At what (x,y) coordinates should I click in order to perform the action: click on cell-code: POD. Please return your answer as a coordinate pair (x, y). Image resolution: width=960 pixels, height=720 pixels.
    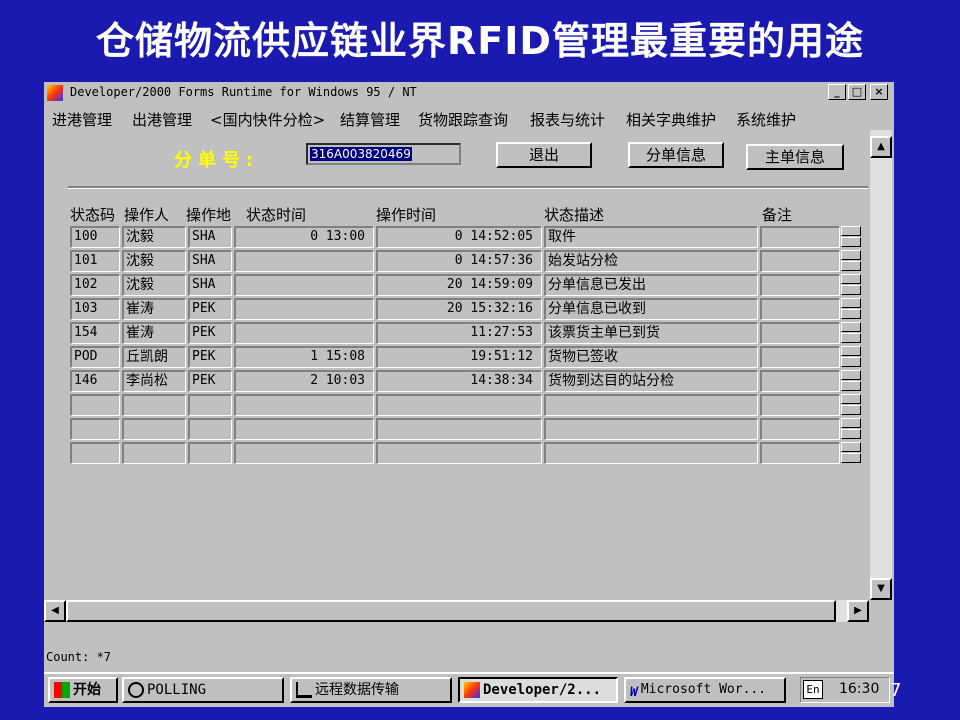
    Looking at the image, I should click on (95, 357).